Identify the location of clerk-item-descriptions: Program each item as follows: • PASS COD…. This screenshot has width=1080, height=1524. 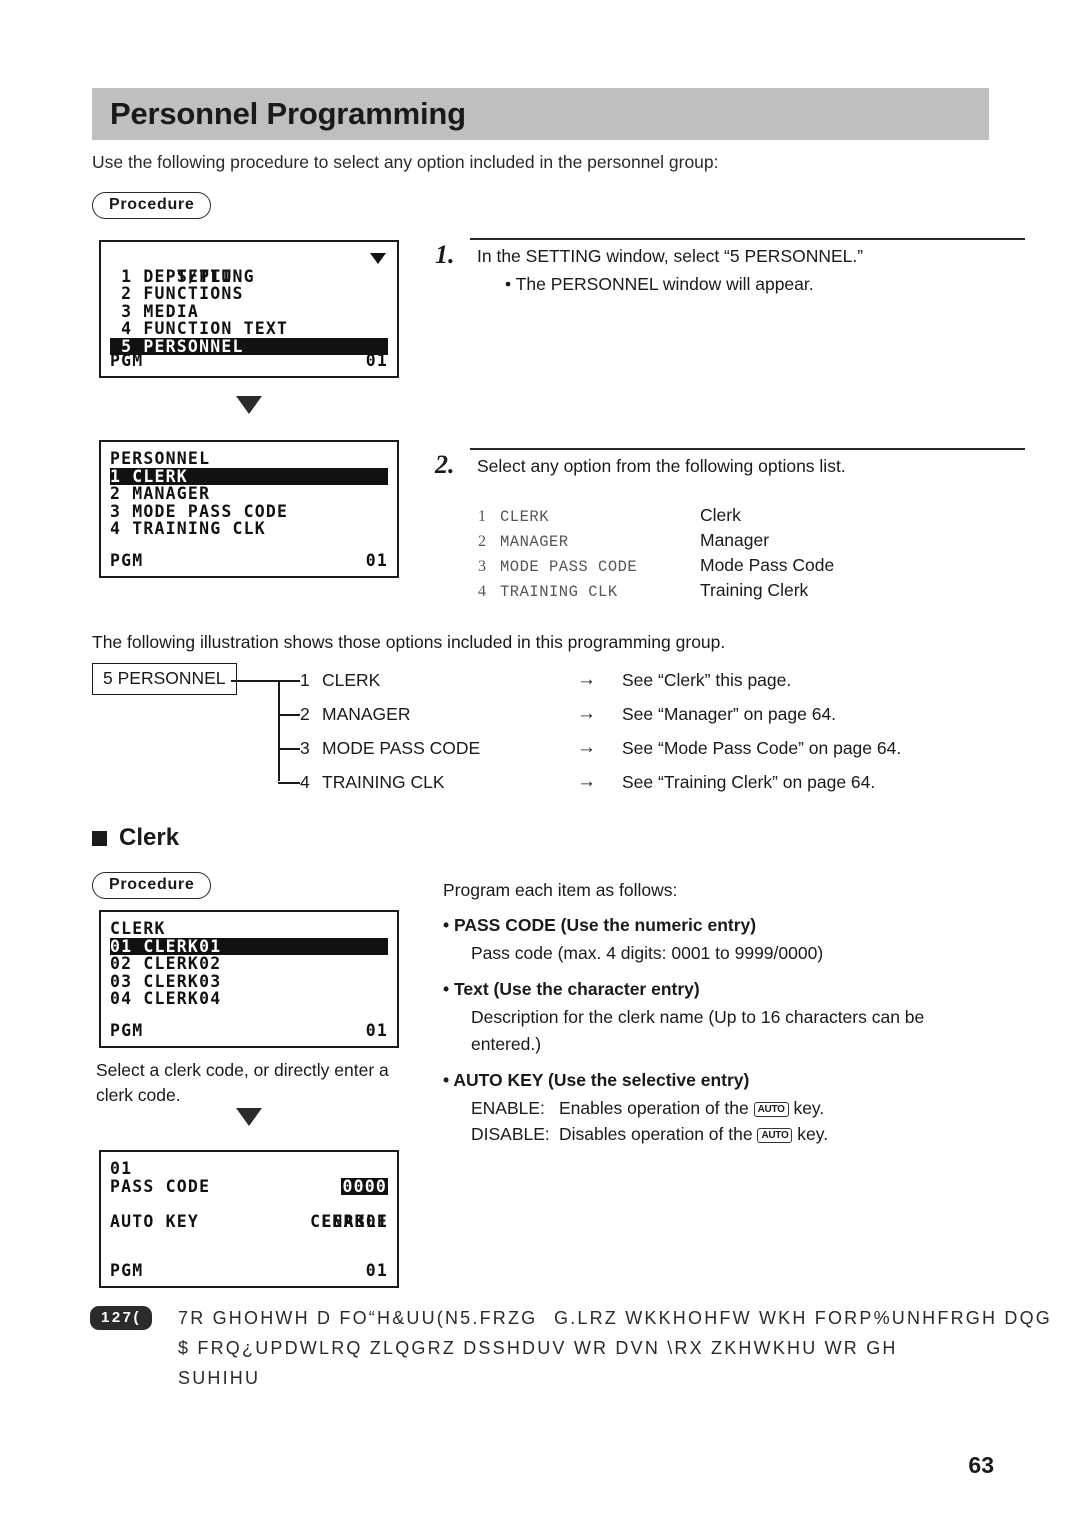
(715, 1013).